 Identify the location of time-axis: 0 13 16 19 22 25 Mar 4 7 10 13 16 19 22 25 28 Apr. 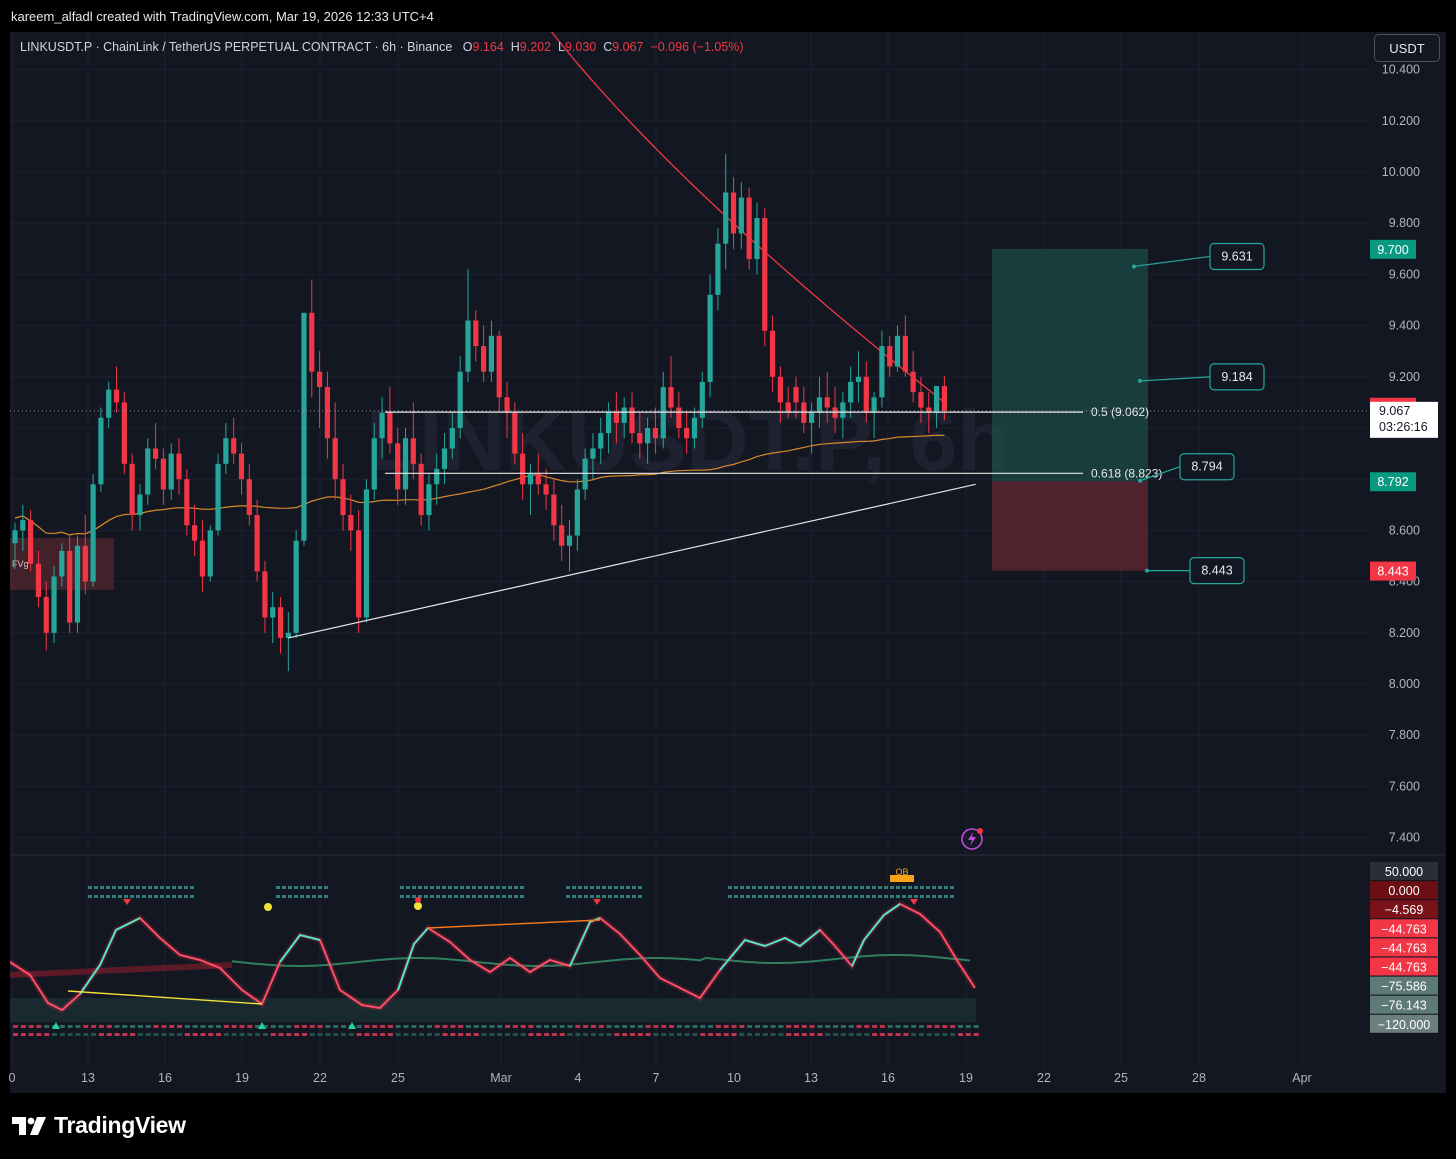
(660, 1078).